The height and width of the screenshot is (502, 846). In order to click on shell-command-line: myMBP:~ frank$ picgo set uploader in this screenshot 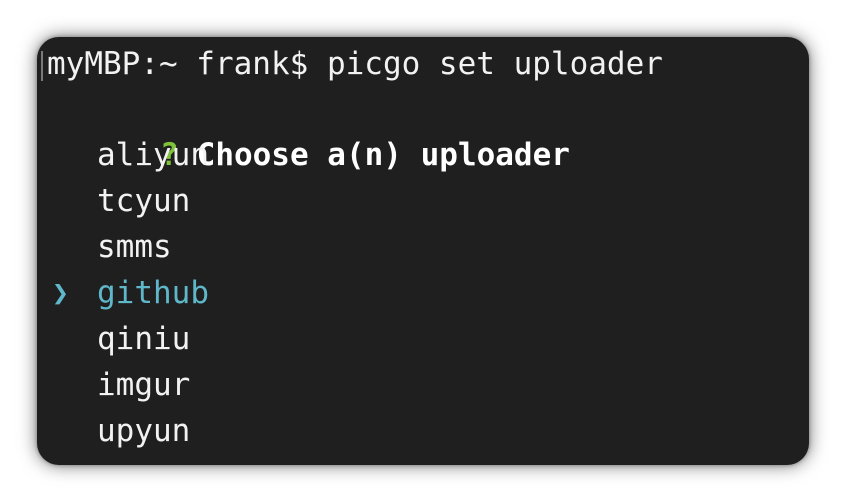, I will do `click(355, 64)`.